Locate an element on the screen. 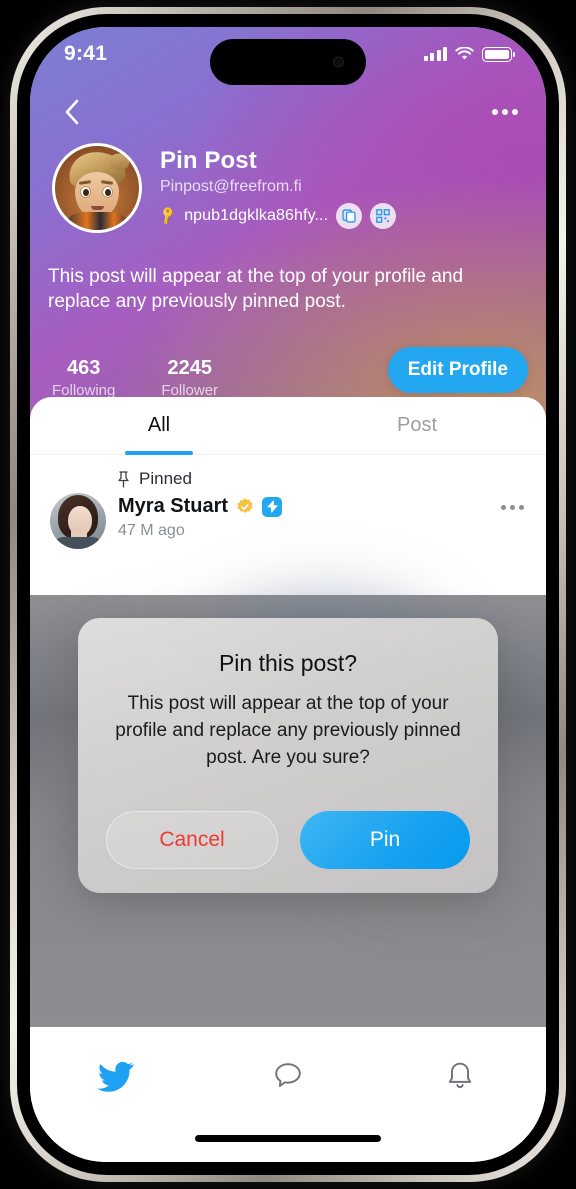 The height and width of the screenshot is (1189, 576). post-more-button is located at coordinates (512, 507).